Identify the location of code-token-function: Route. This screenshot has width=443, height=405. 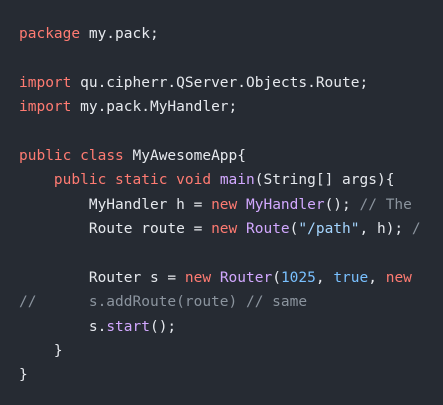
(268, 229).